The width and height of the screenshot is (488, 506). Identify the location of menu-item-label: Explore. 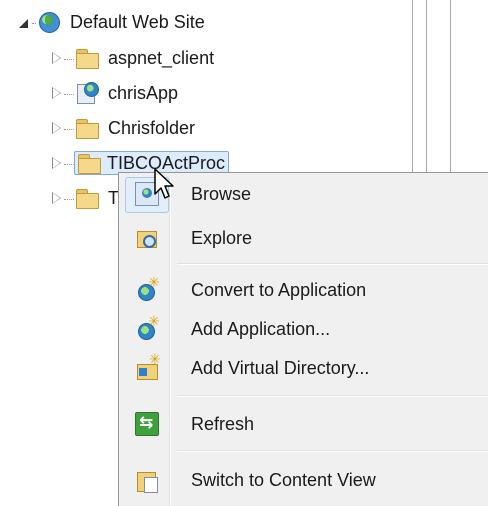
(222, 237).